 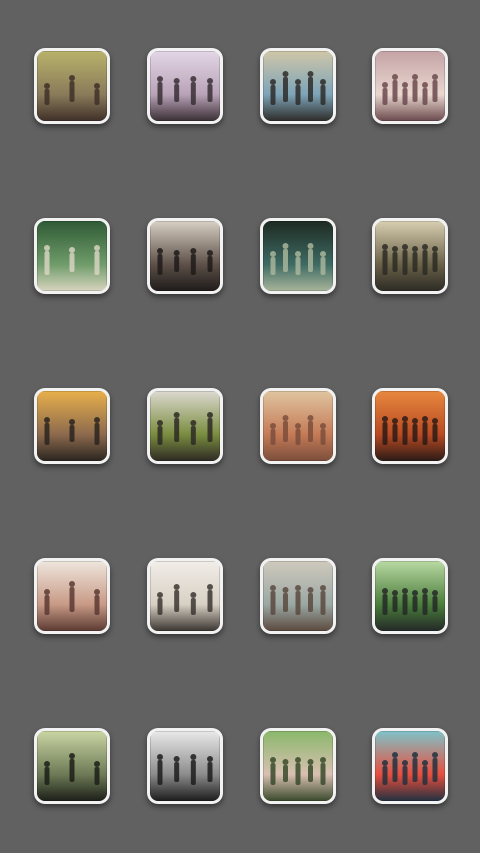 I want to click on photo-thumbnail-group-sunset-hill, so click(x=72, y=766).